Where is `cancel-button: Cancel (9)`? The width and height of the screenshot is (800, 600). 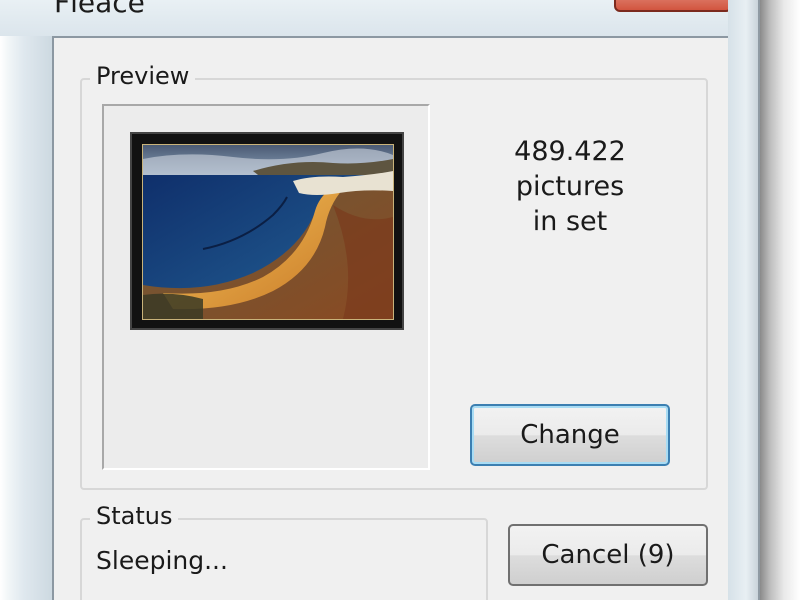 cancel-button: Cancel (9) is located at coordinates (608, 555).